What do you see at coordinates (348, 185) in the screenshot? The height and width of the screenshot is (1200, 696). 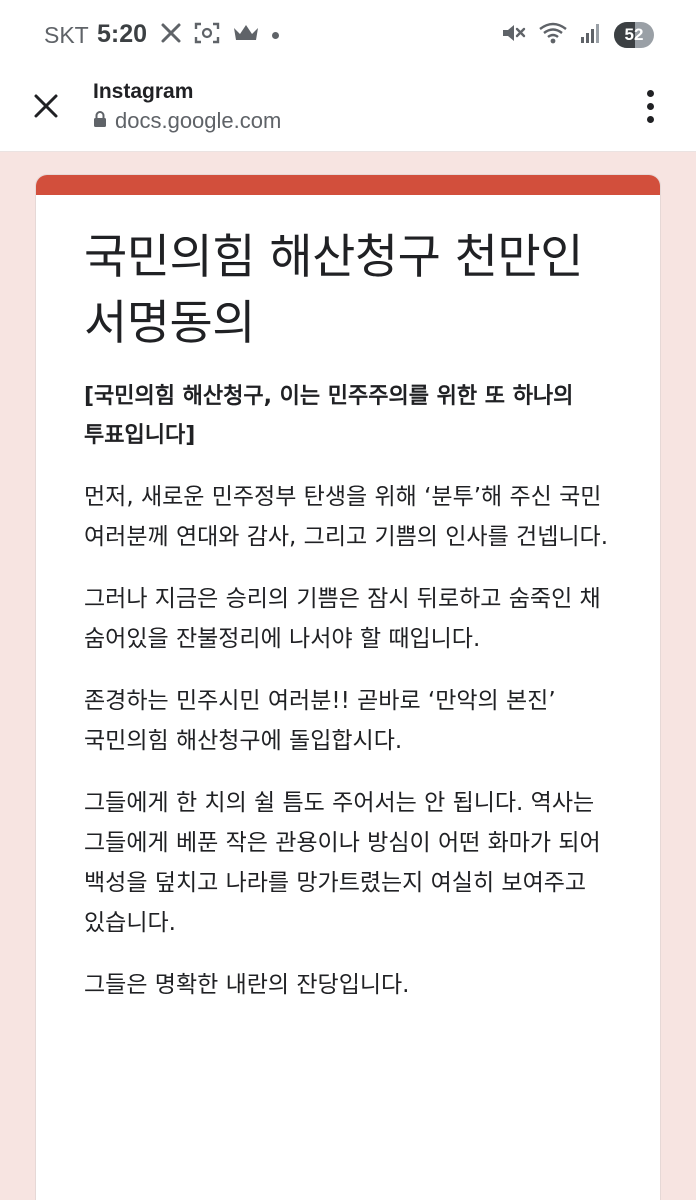 I see `card-accent-bar` at bounding box center [348, 185].